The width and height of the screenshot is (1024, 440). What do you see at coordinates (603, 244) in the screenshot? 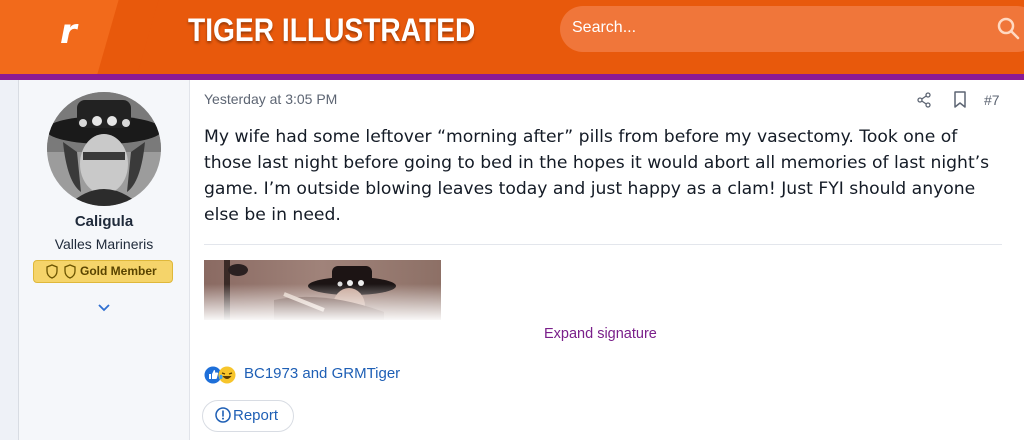
I see `signature-divider` at bounding box center [603, 244].